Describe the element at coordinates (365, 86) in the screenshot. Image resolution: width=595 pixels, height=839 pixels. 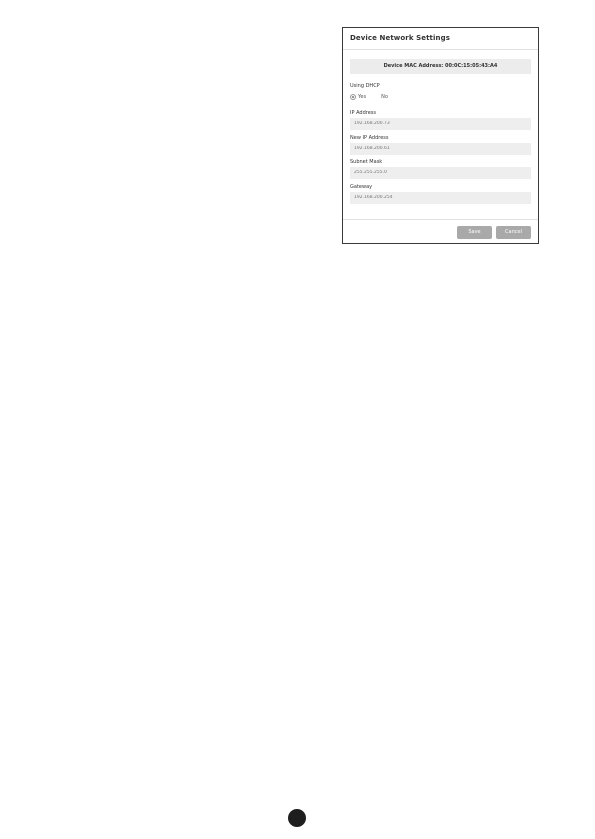
I see `dhcp-label: Using DHCP` at that location.